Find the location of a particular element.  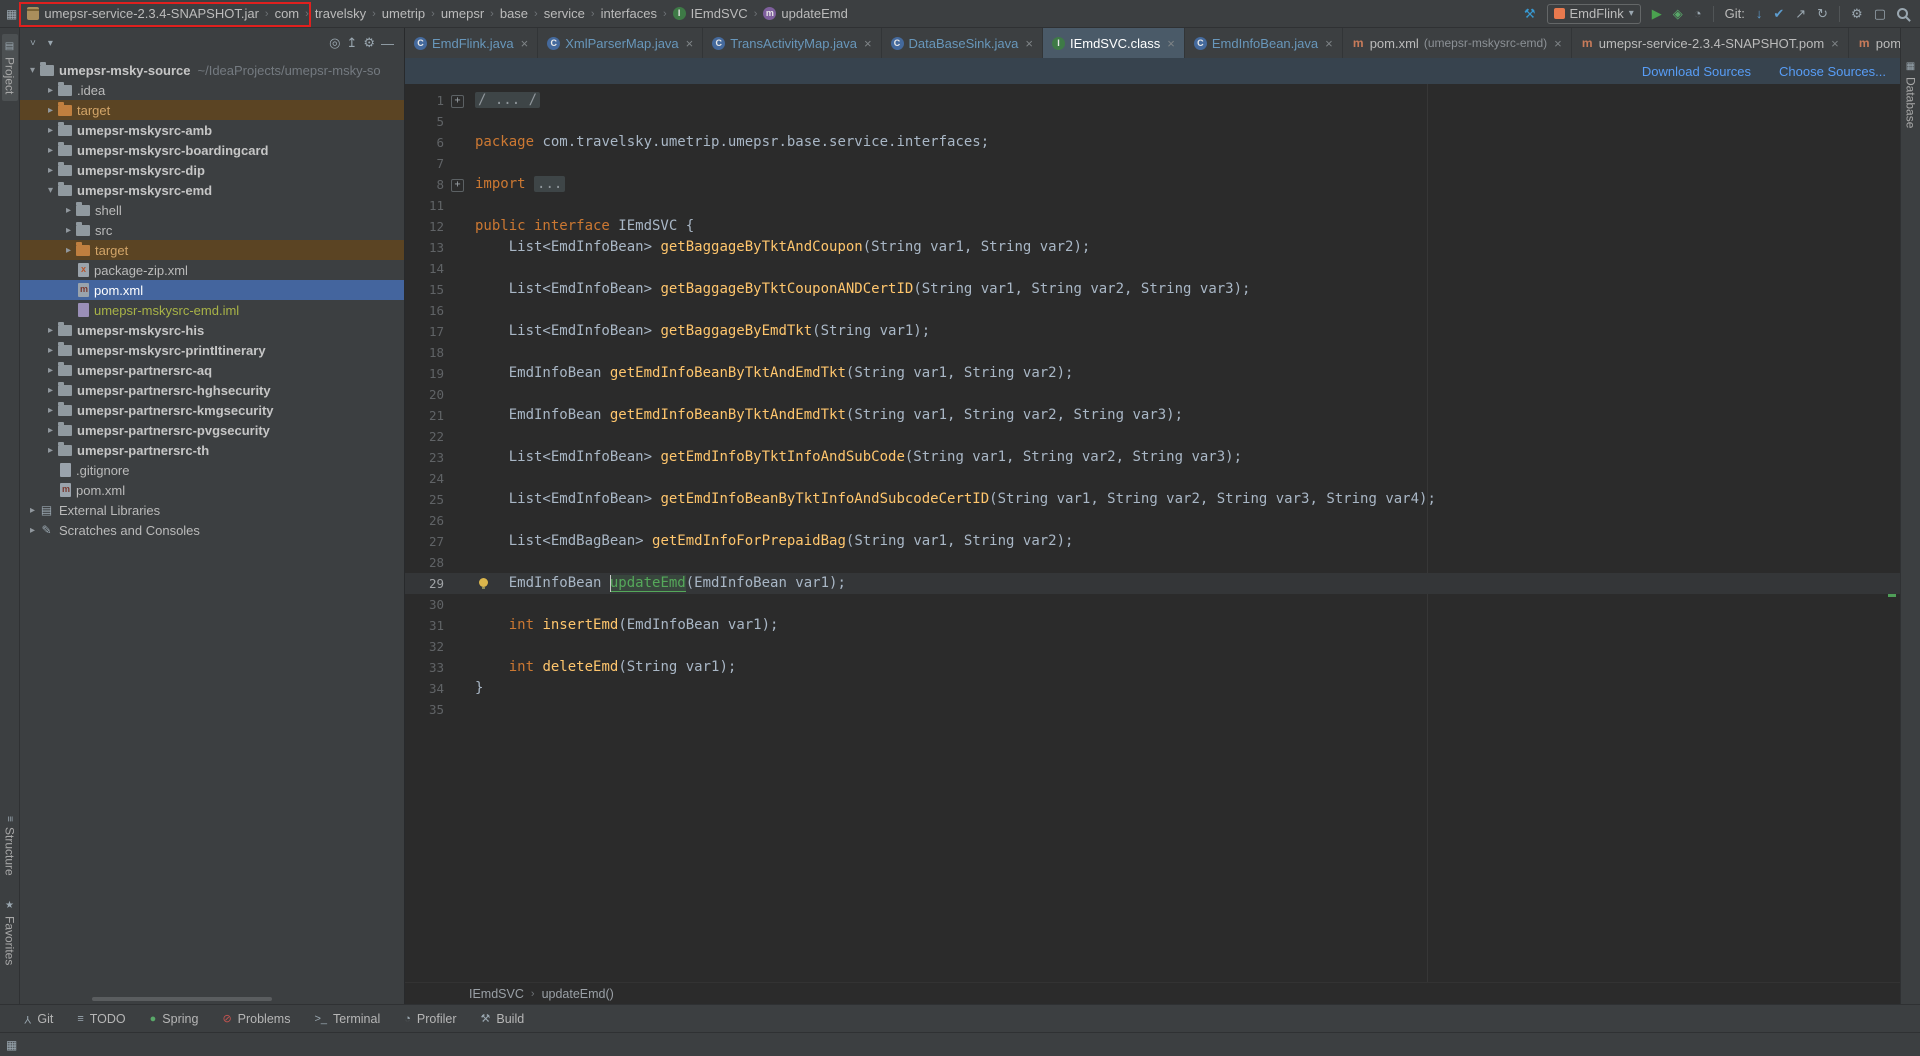

notification-link: Download Sources is located at coordinates (1696, 71).